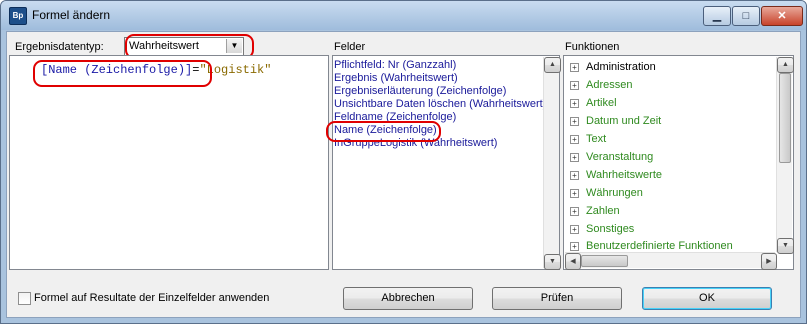  What do you see at coordinates (71, 15) in the screenshot?
I see `window-title: Formel ändern` at bounding box center [71, 15].